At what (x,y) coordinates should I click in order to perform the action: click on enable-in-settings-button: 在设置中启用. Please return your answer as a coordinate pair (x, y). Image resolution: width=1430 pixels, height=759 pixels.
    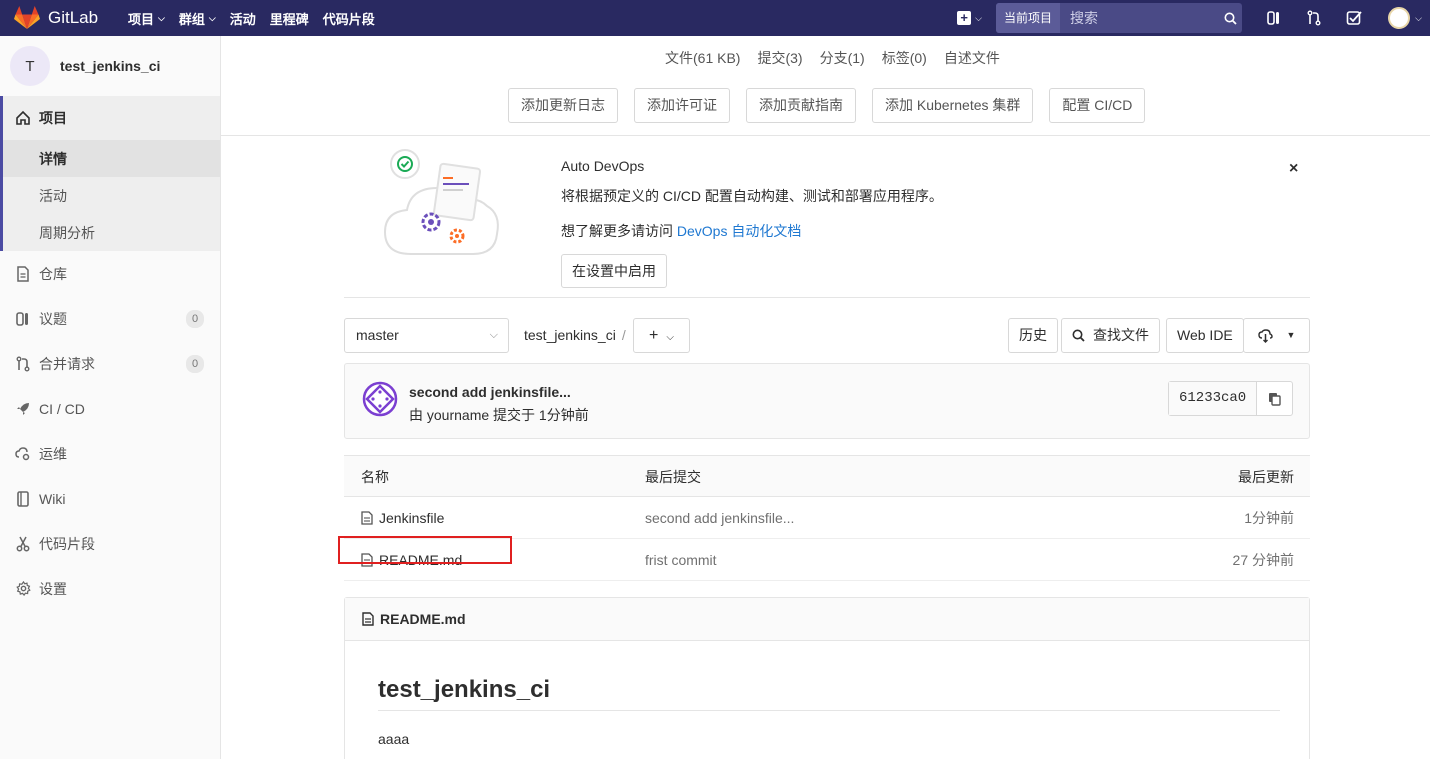
    Looking at the image, I should click on (614, 271).